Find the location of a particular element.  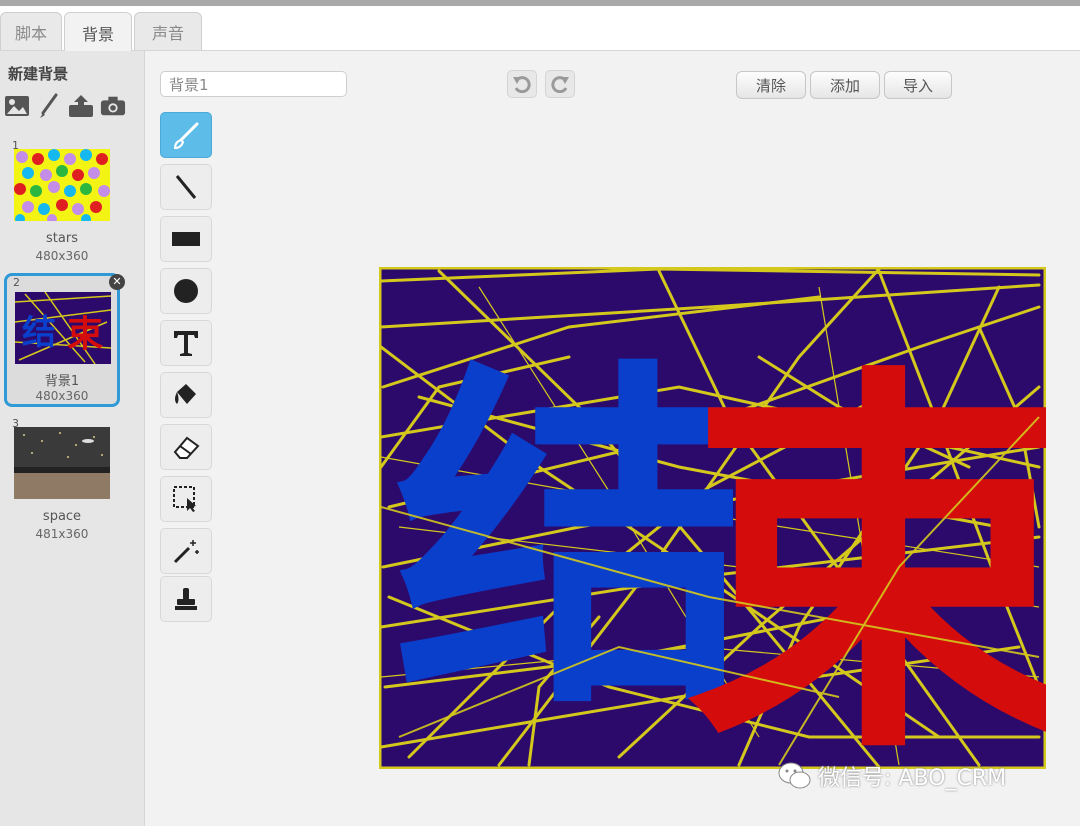

image-icon is located at coordinates (17, 106).